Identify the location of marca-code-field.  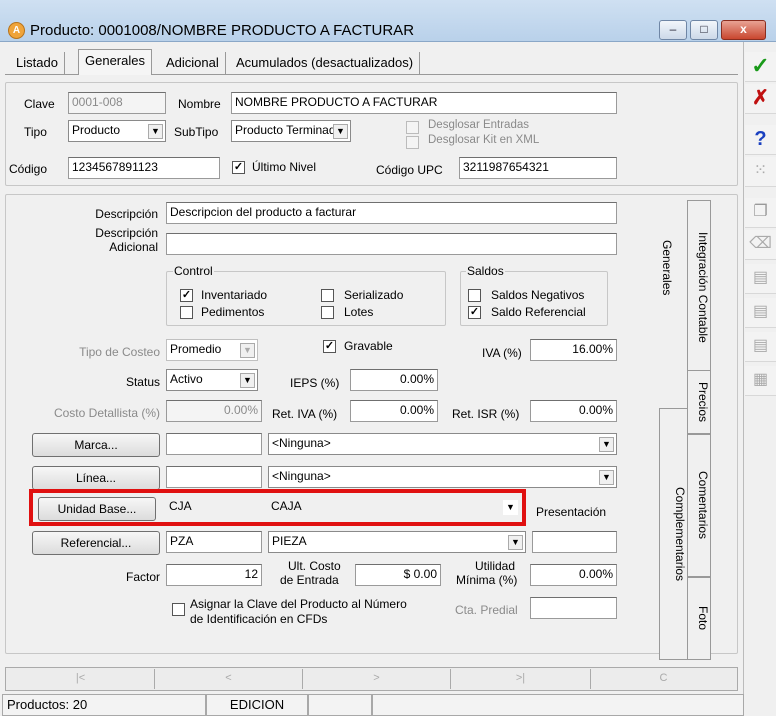
(214, 444).